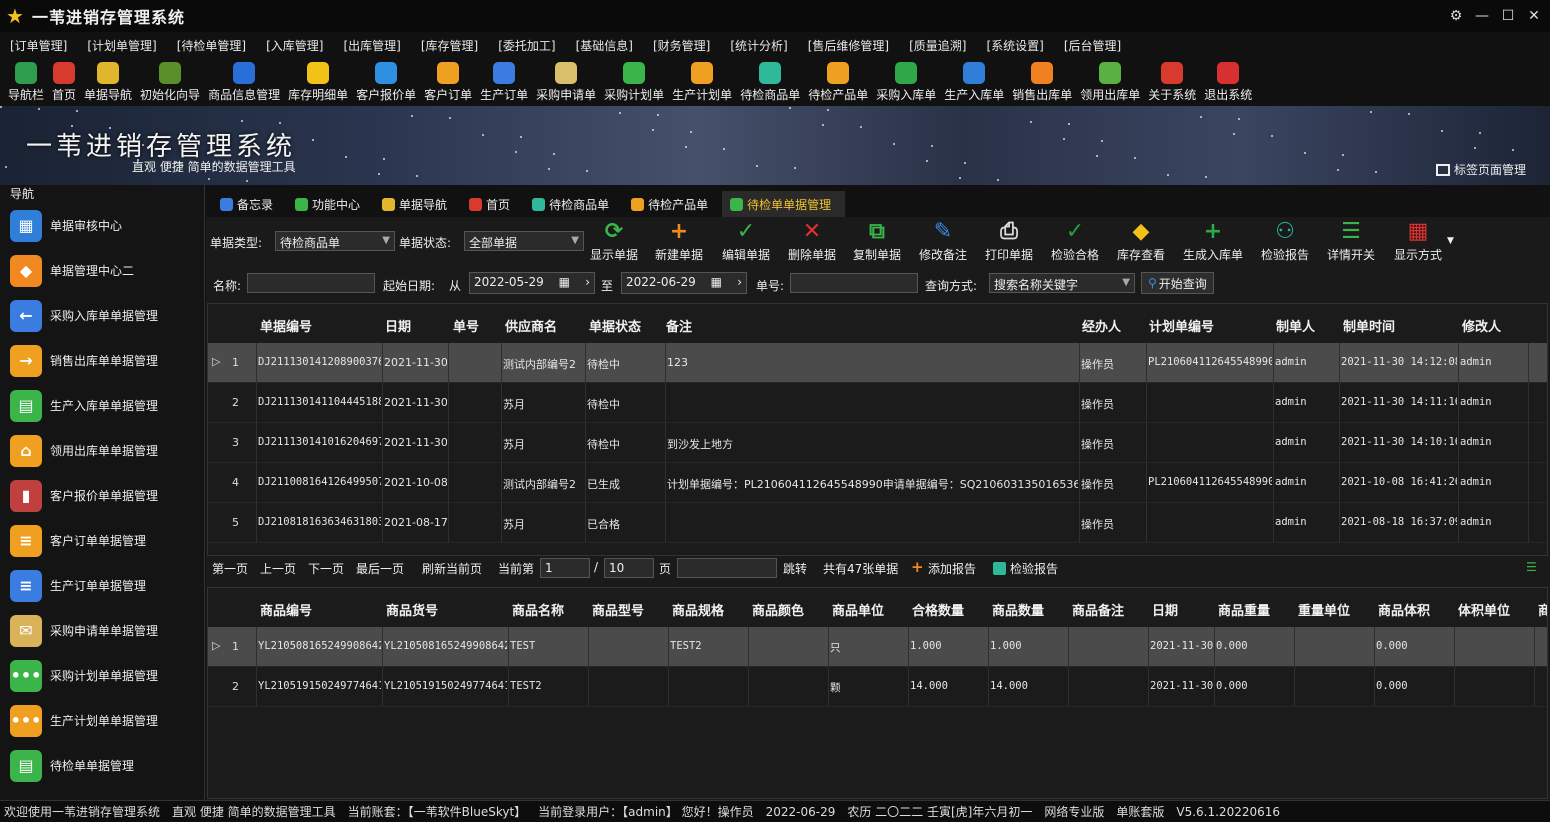 Image resolution: width=1550 pixels, height=822 pixels. Describe the element at coordinates (770, 81) in the screenshot. I see `toolbar-button: 待检商品单` at that location.